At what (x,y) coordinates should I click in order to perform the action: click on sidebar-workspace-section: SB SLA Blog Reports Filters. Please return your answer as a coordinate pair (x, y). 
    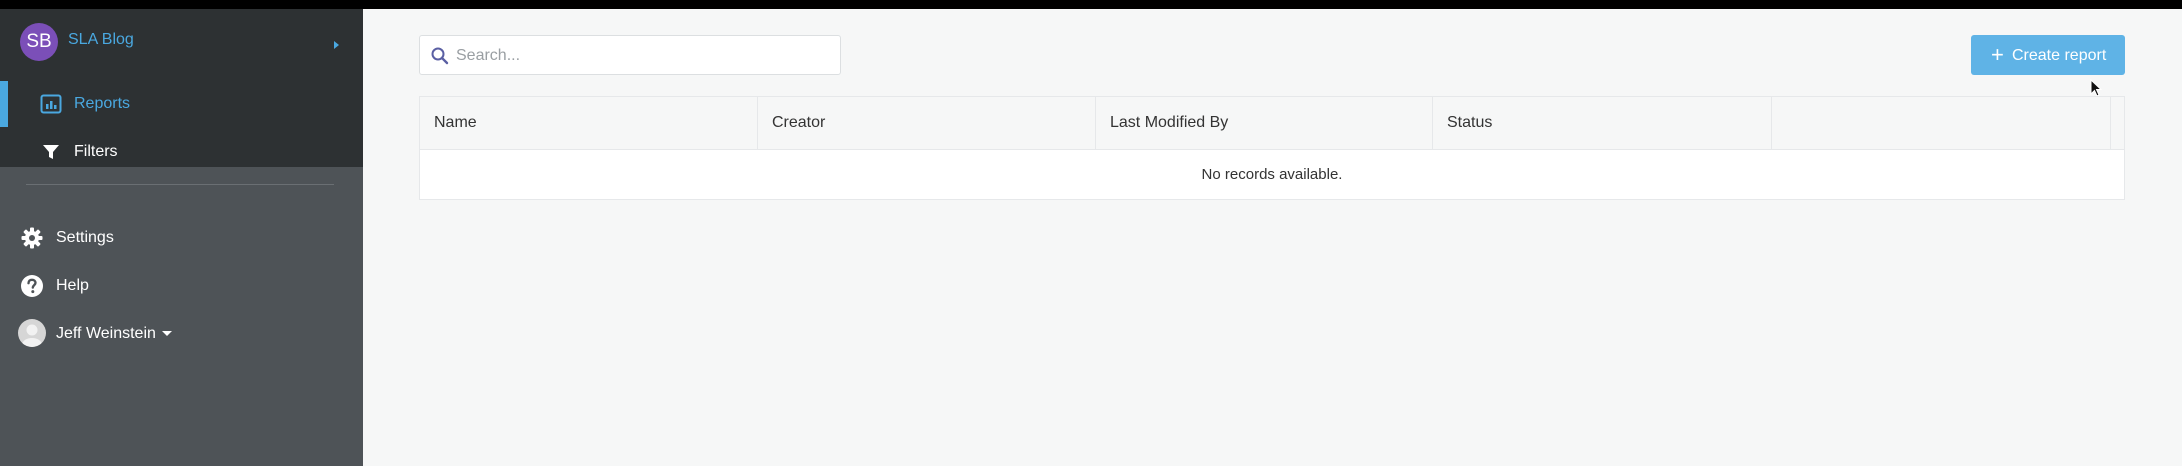
    Looking at the image, I should click on (181, 88).